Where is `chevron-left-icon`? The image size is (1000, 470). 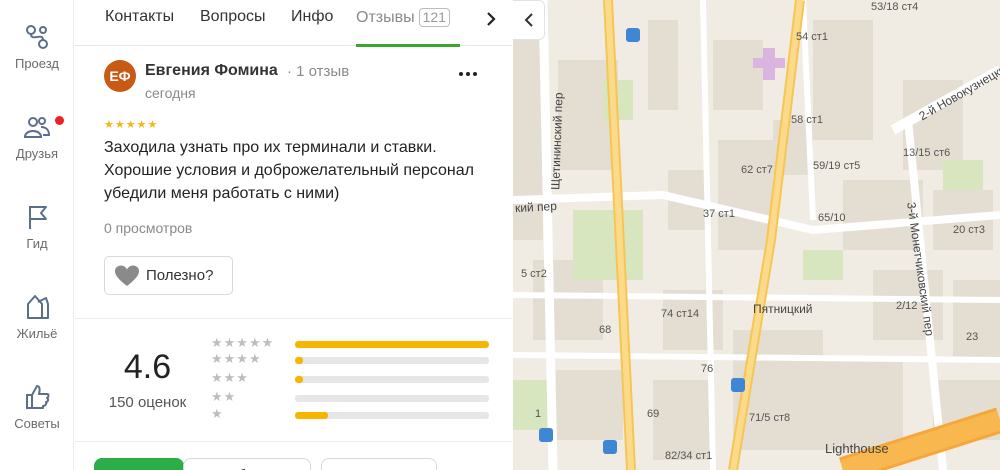 chevron-left-icon is located at coordinates (528, 20).